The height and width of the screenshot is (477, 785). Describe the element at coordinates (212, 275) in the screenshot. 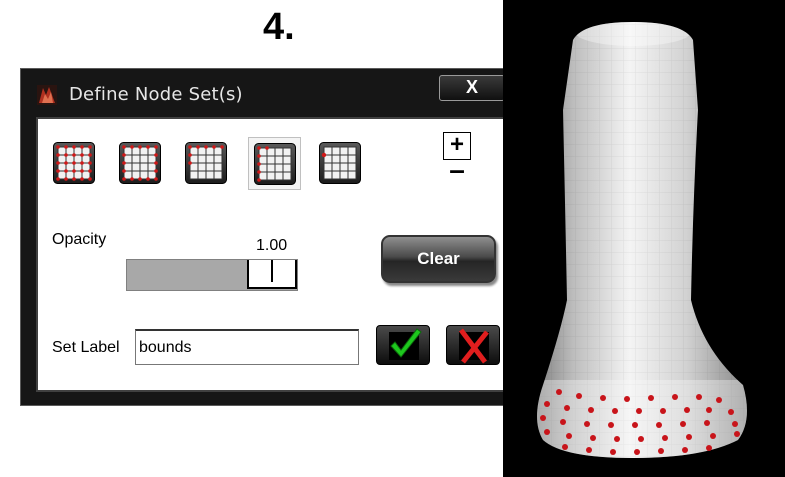

I see `opacity-slider` at that location.